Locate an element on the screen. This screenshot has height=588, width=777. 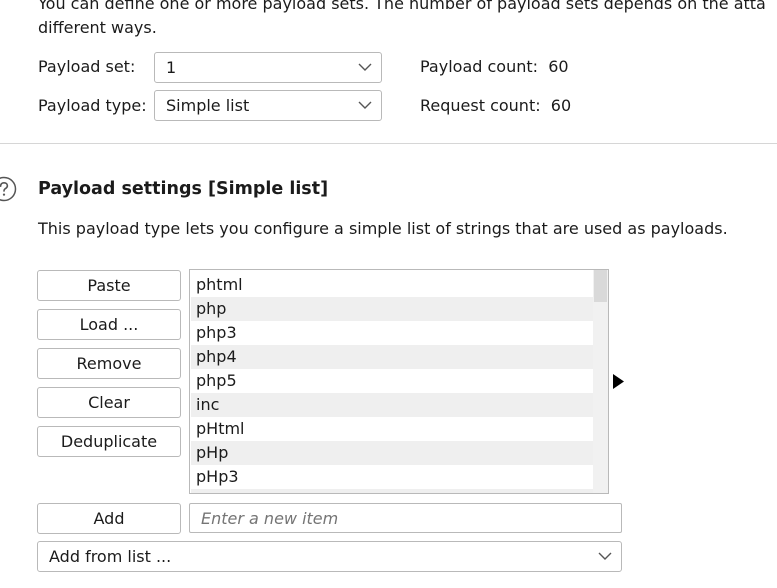
payload-type-value: Simple list is located at coordinates (208, 105).